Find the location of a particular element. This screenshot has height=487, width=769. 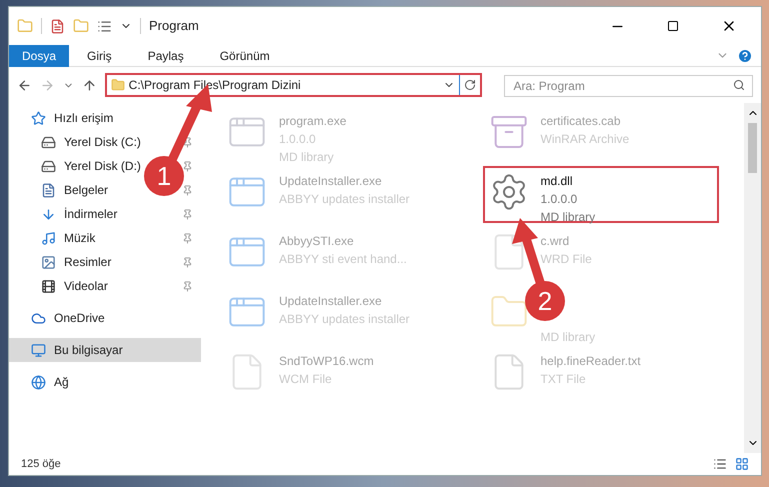

up-icon is located at coordinates (89, 85).